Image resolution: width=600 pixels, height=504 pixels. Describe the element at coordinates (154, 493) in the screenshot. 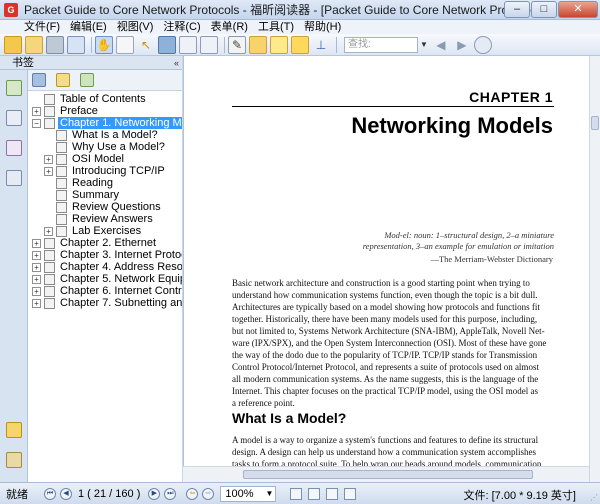

I see `next-page-icon: ▶` at that location.